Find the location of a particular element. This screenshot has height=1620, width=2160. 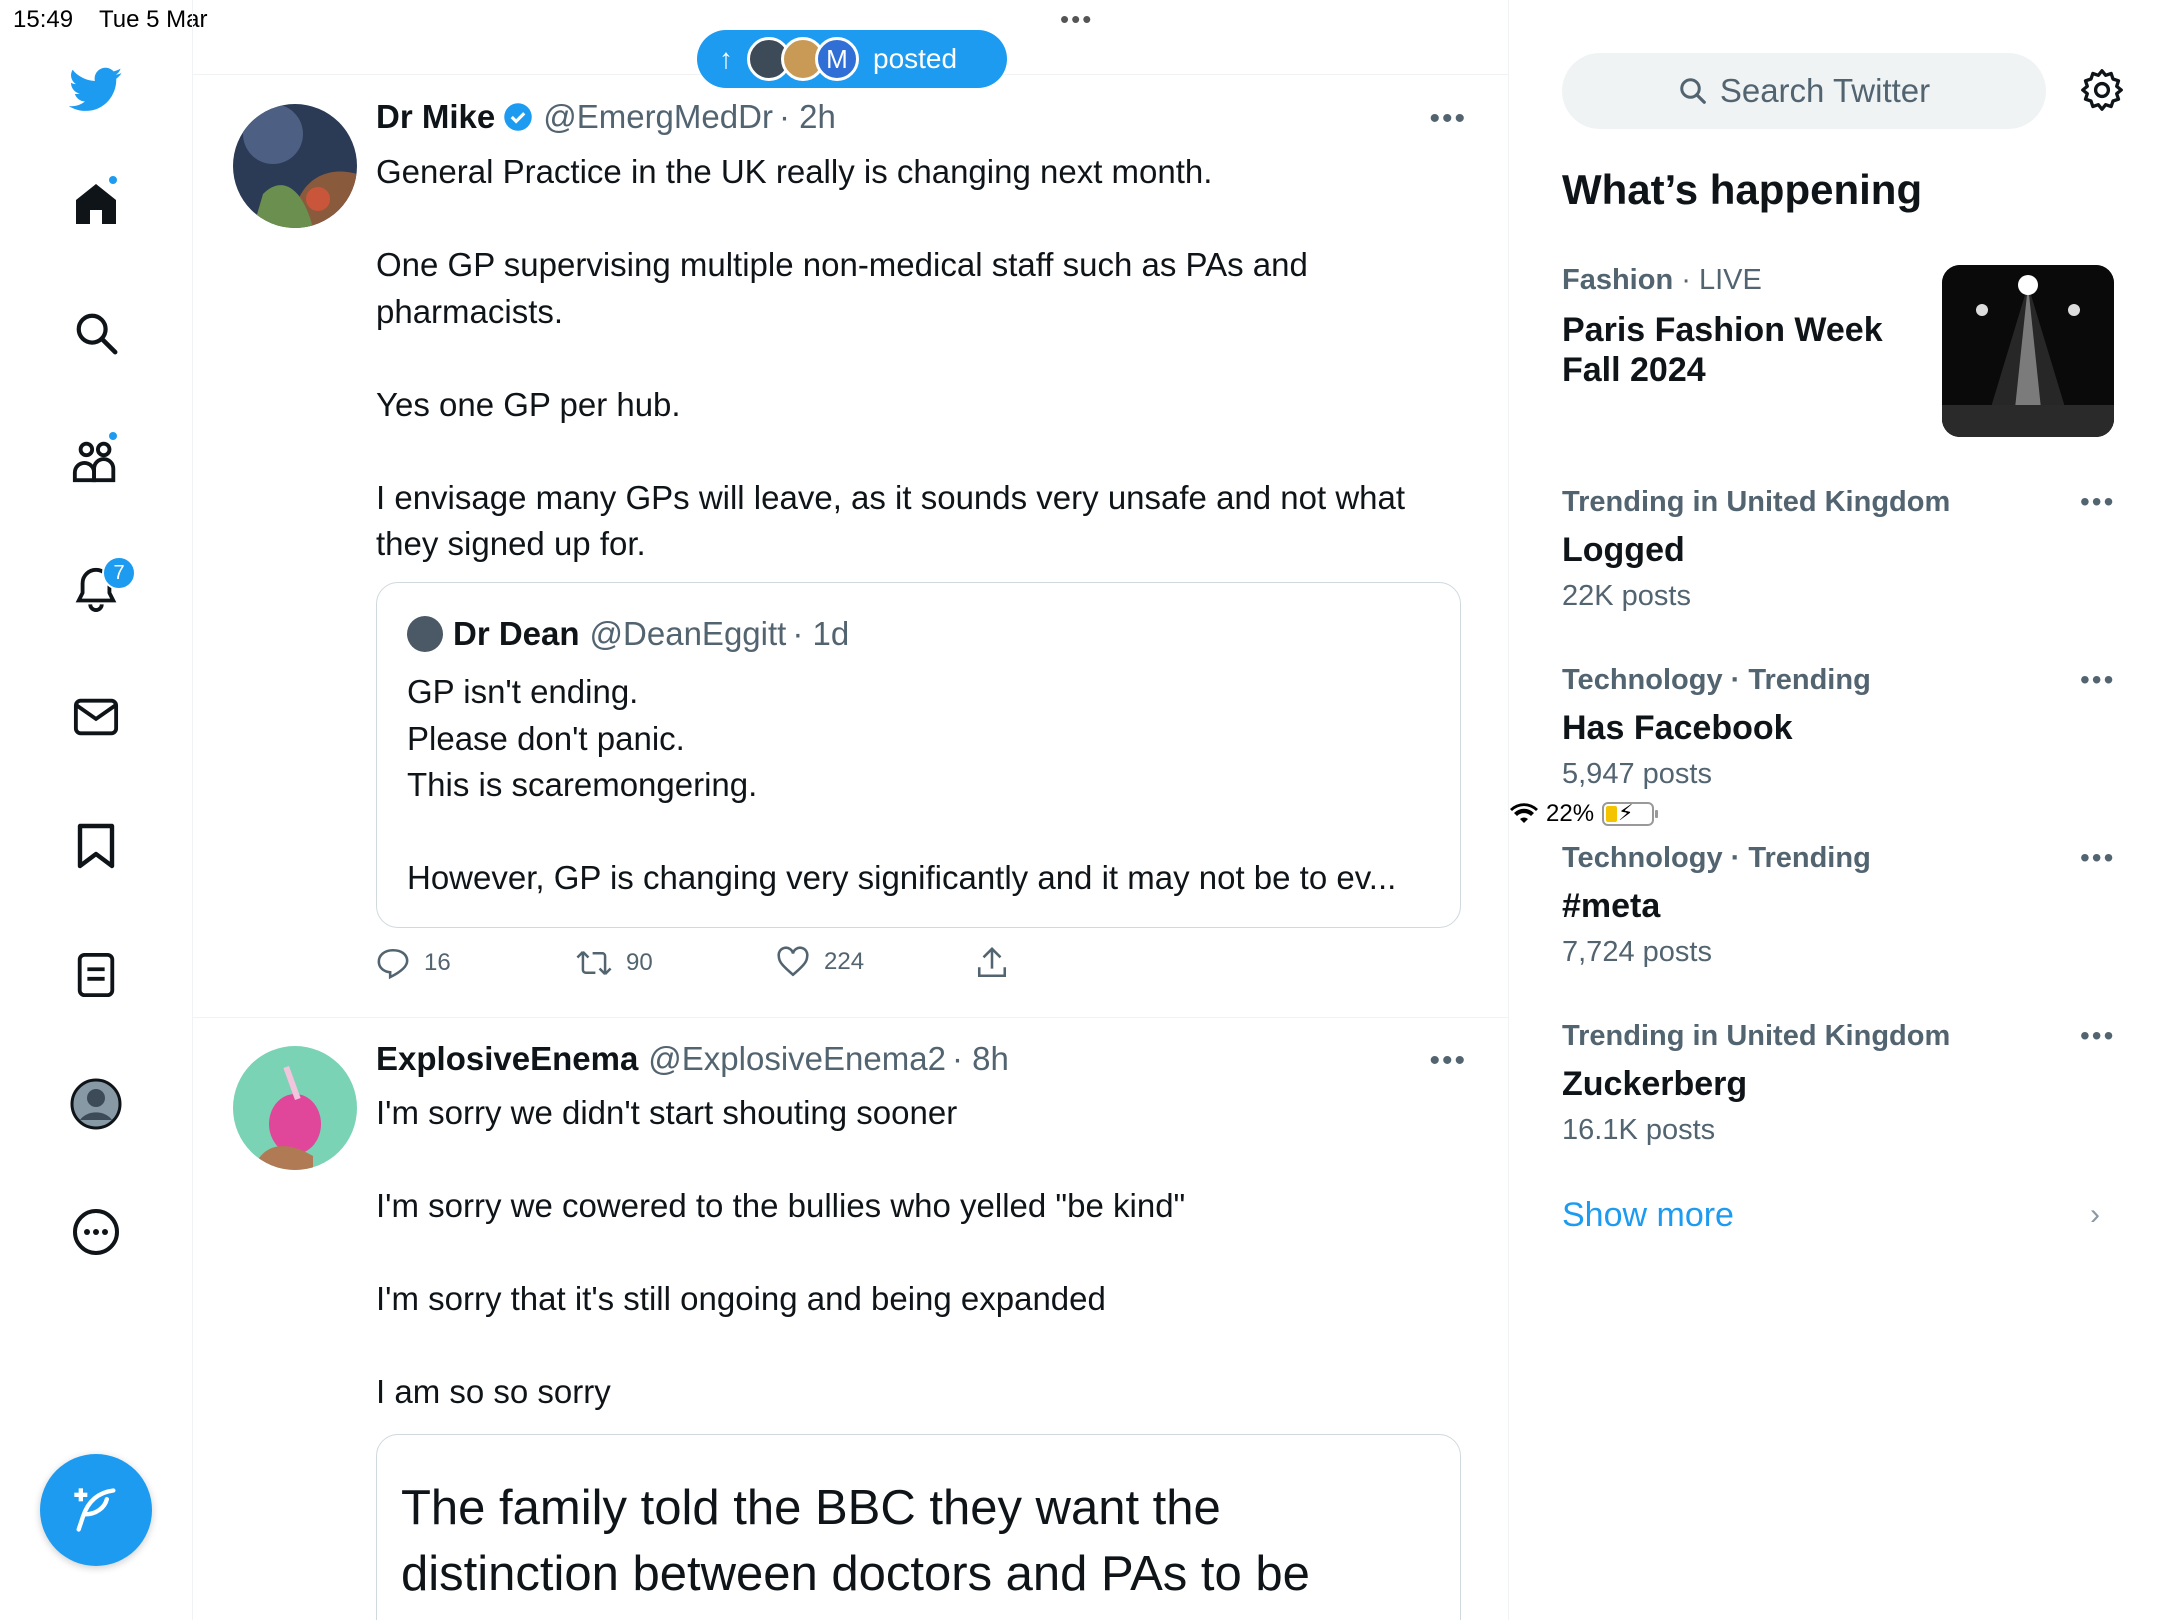

trend-count: 22K posts is located at coordinates (1626, 596).